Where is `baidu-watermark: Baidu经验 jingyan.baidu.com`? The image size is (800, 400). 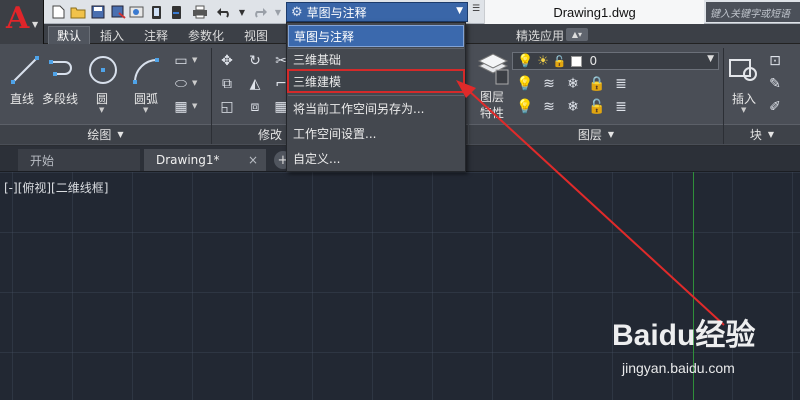
baidu-watermark: Baidu经验 jingyan.baidu.com is located at coordinates (702, 350).